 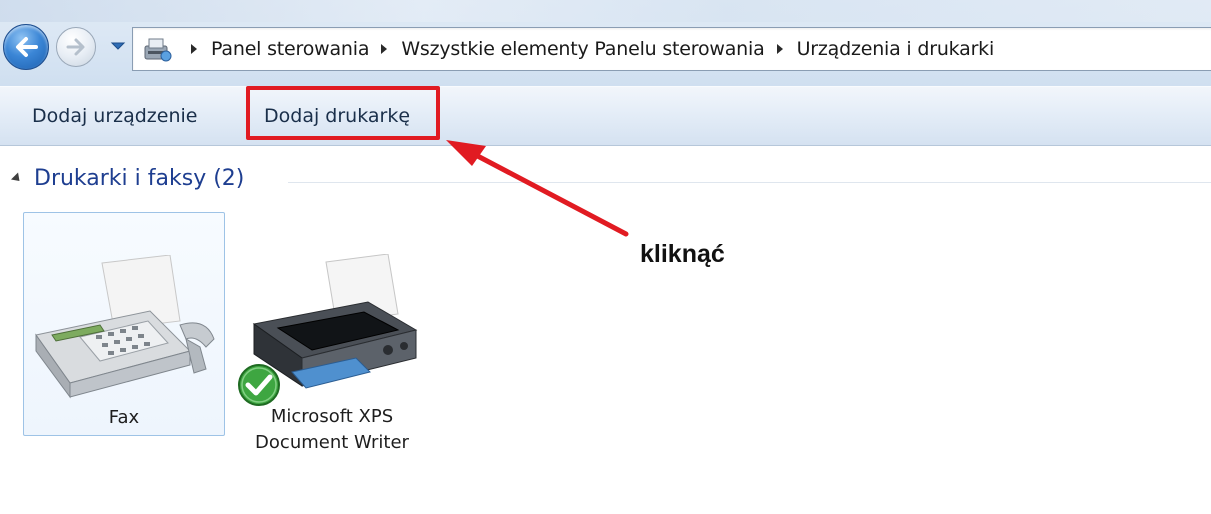 What do you see at coordinates (896, 49) in the screenshot?
I see `breadcrumb-devices-printers: Urządzenia i drukarki` at bounding box center [896, 49].